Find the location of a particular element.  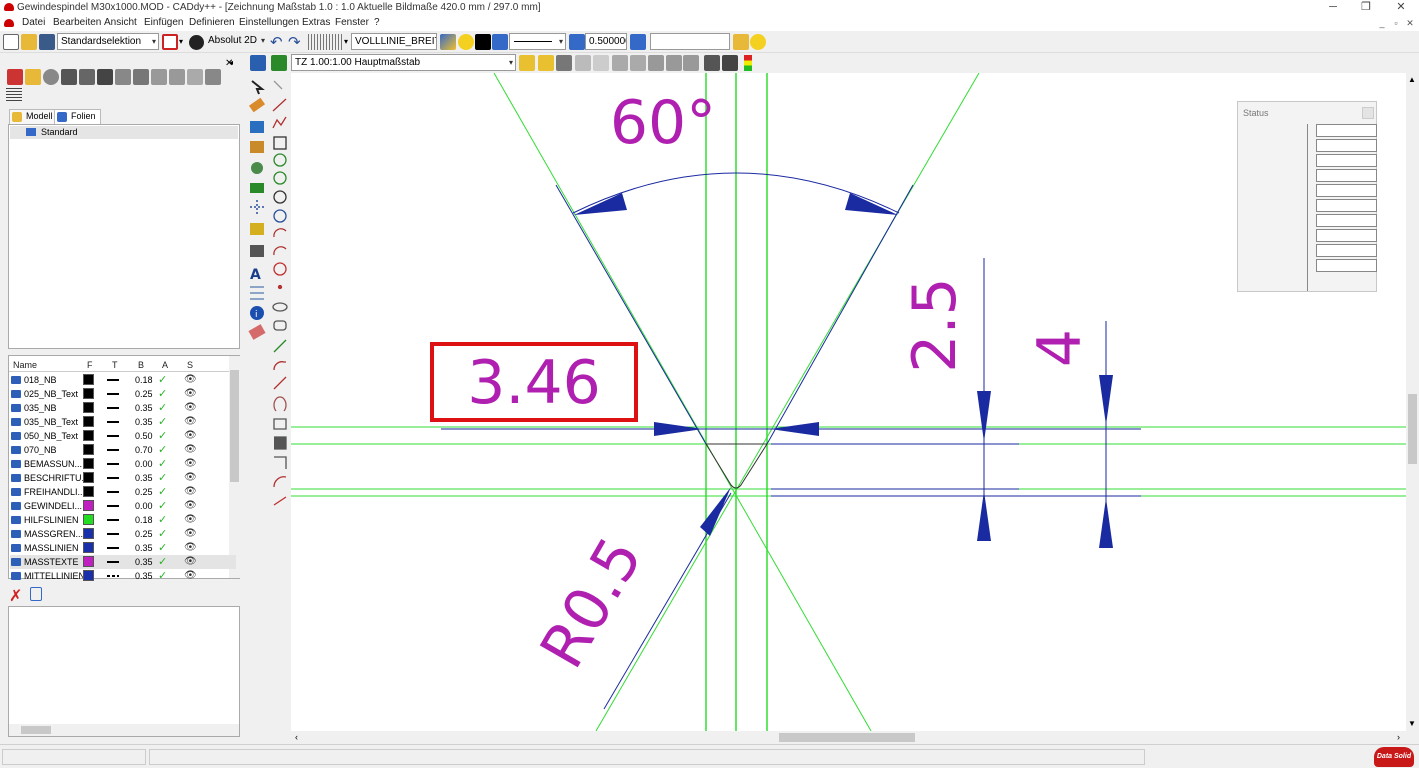

layer-row: MASSGREN... 0.25 ✓ 👁 is located at coordinates (123, 534).